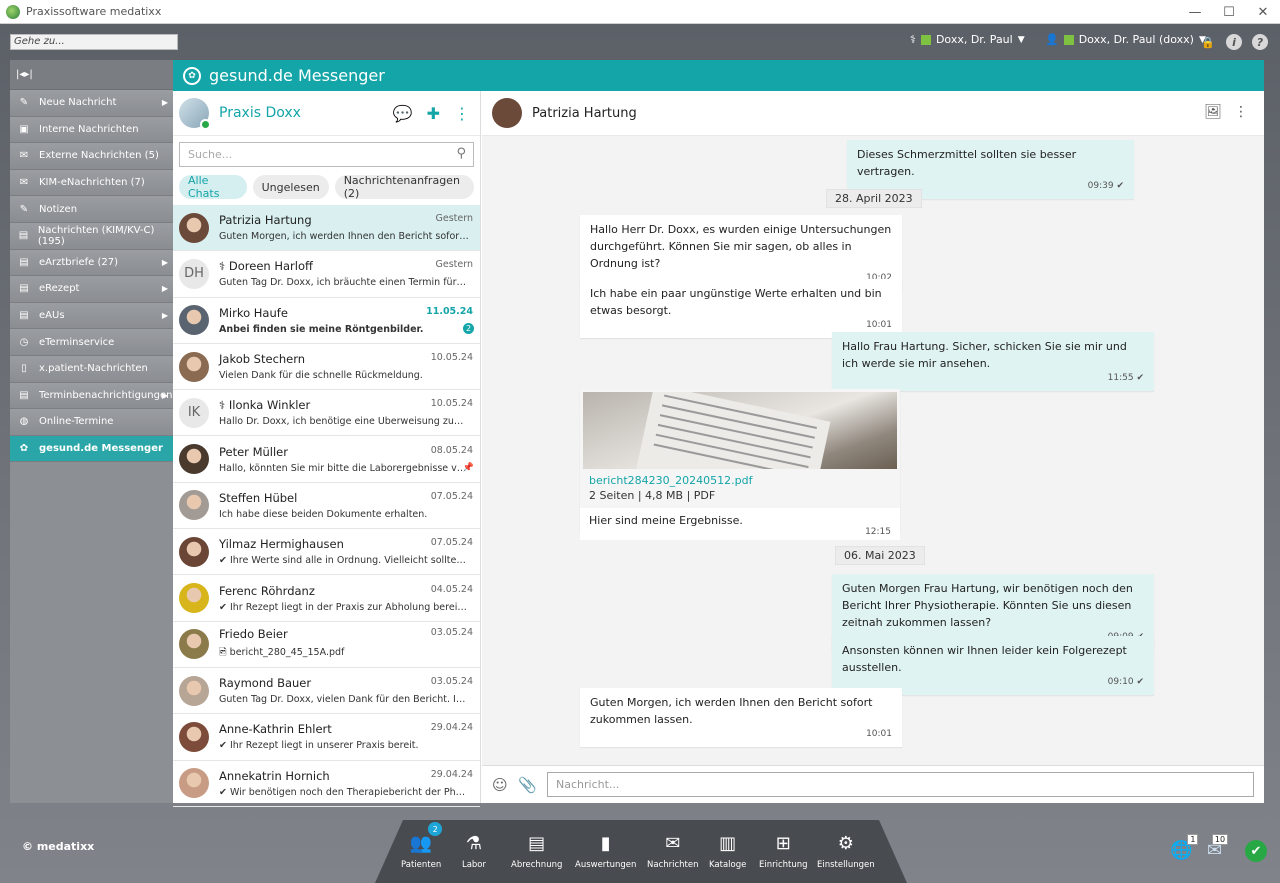 The width and height of the screenshot is (1280, 883). What do you see at coordinates (880, 555) in the screenshot?
I see `date-separator: 06. Mai 2023` at bounding box center [880, 555].